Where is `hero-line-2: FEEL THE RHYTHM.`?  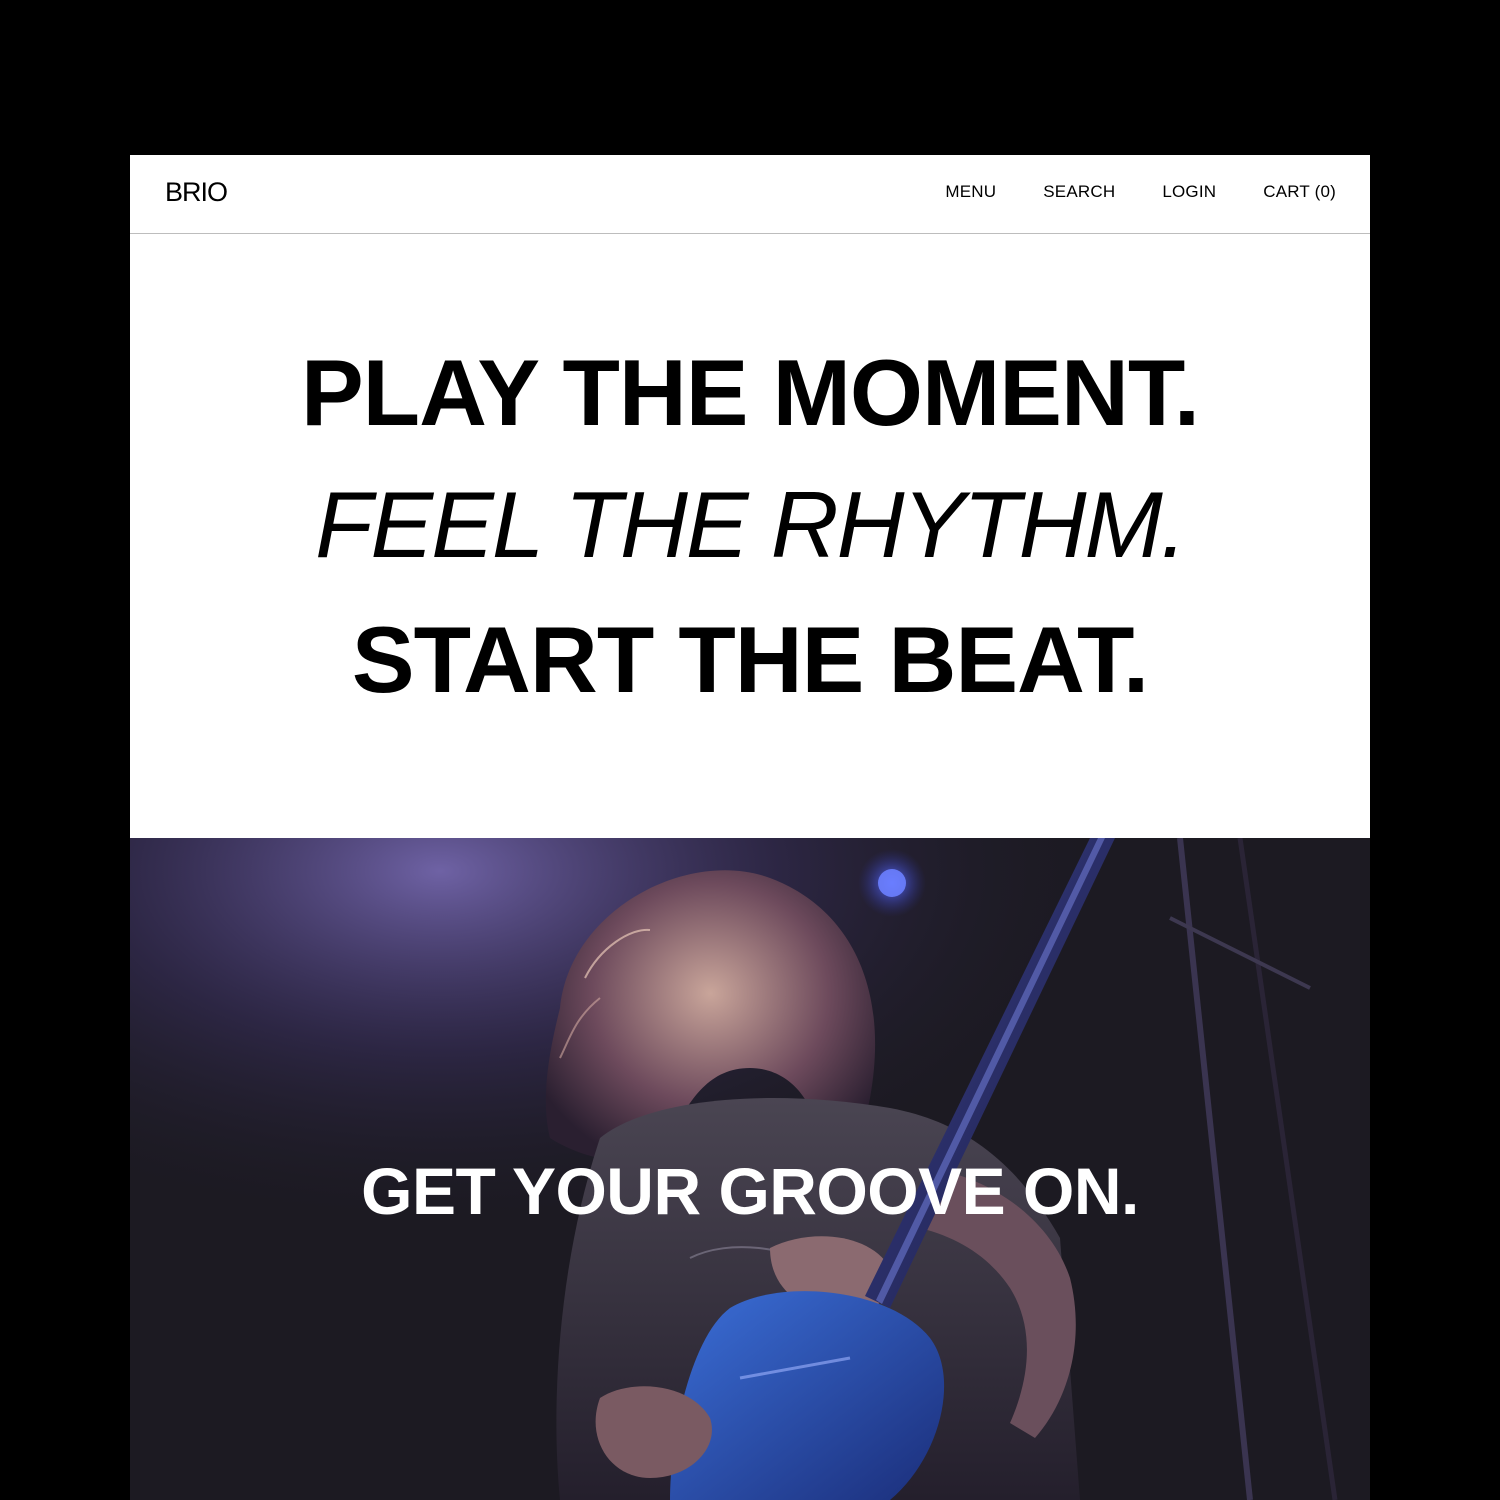
hero-line-2: FEEL THE RHYTHM. is located at coordinates (751, 524).